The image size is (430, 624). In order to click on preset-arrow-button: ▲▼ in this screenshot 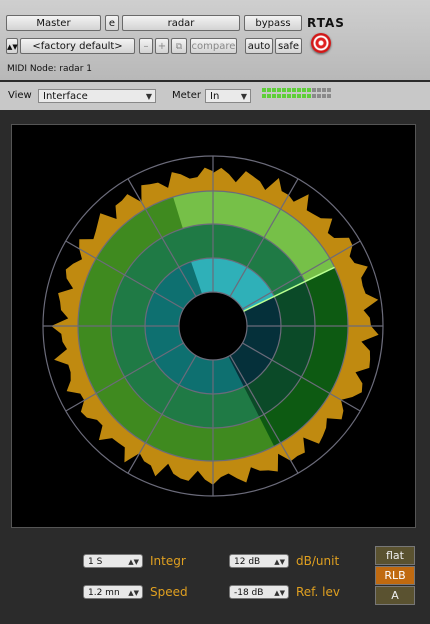, I will do `click(12, 46)`.